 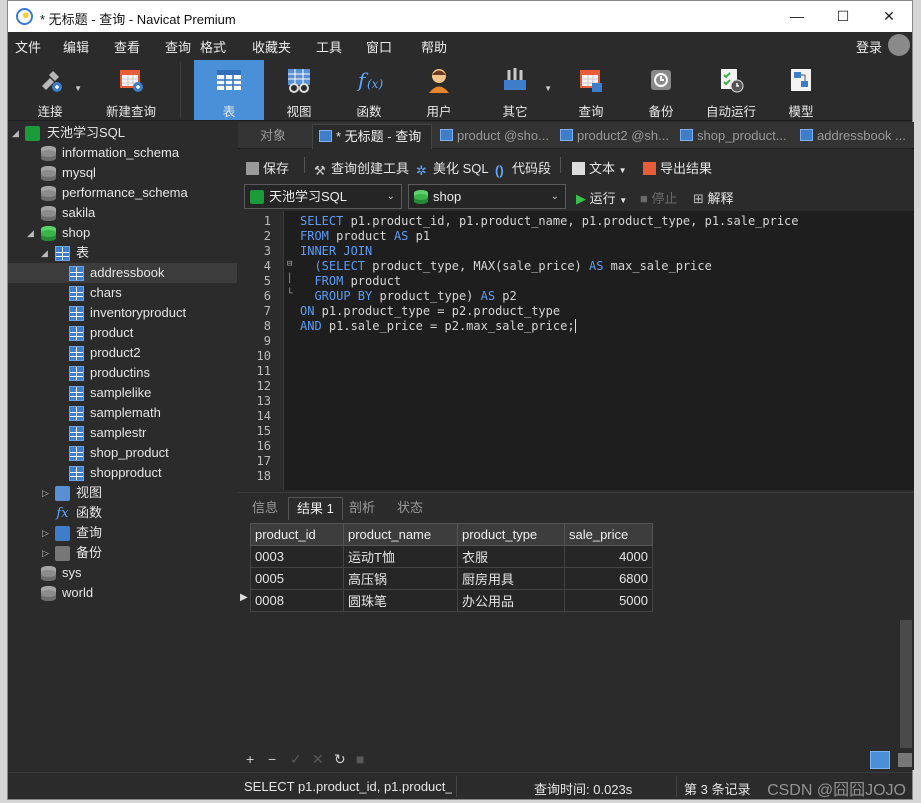 What do you see at coordinates (713, 197) in the screenshot?
I see `explain-button: ⊞ 解释` at bounding box center [713, 197].